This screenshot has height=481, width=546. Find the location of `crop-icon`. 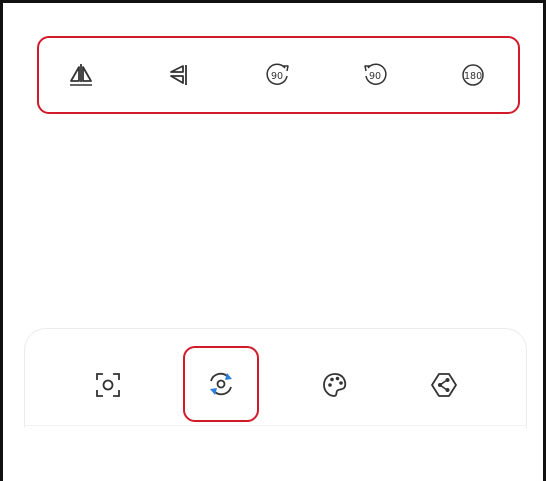

crop-icon is located at coordinates (108, 385).